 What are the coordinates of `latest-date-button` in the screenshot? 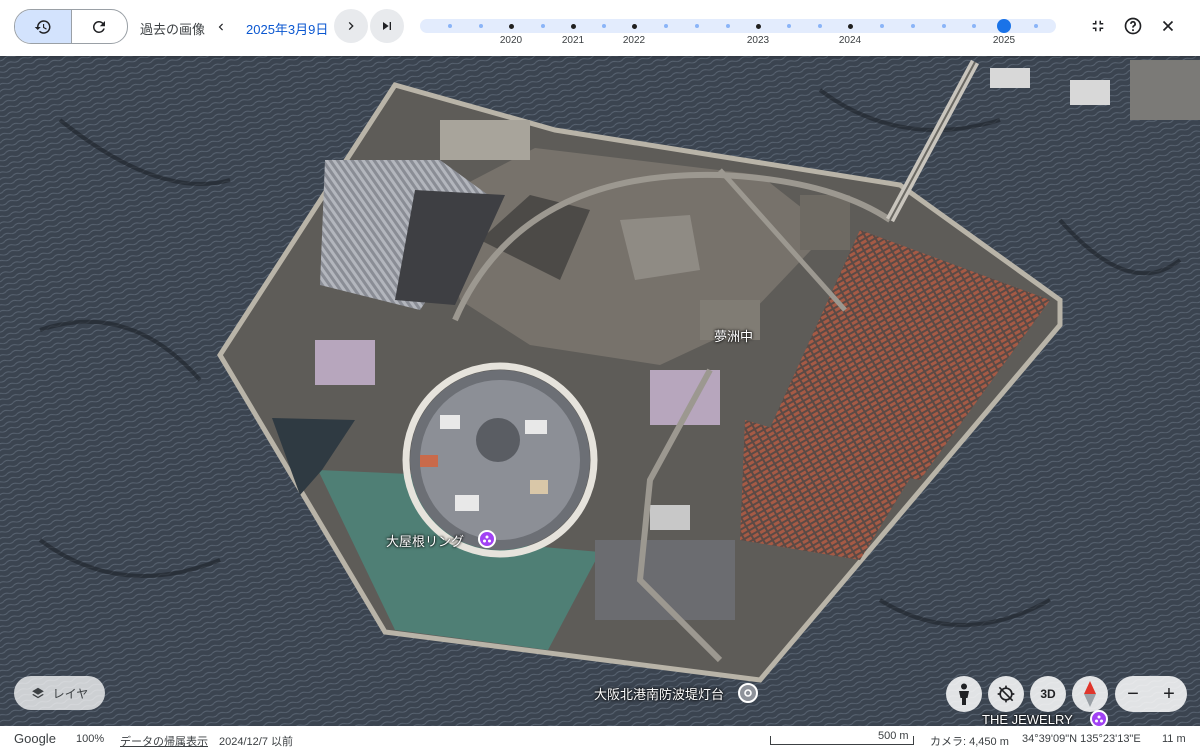 It's located at (387, 26).